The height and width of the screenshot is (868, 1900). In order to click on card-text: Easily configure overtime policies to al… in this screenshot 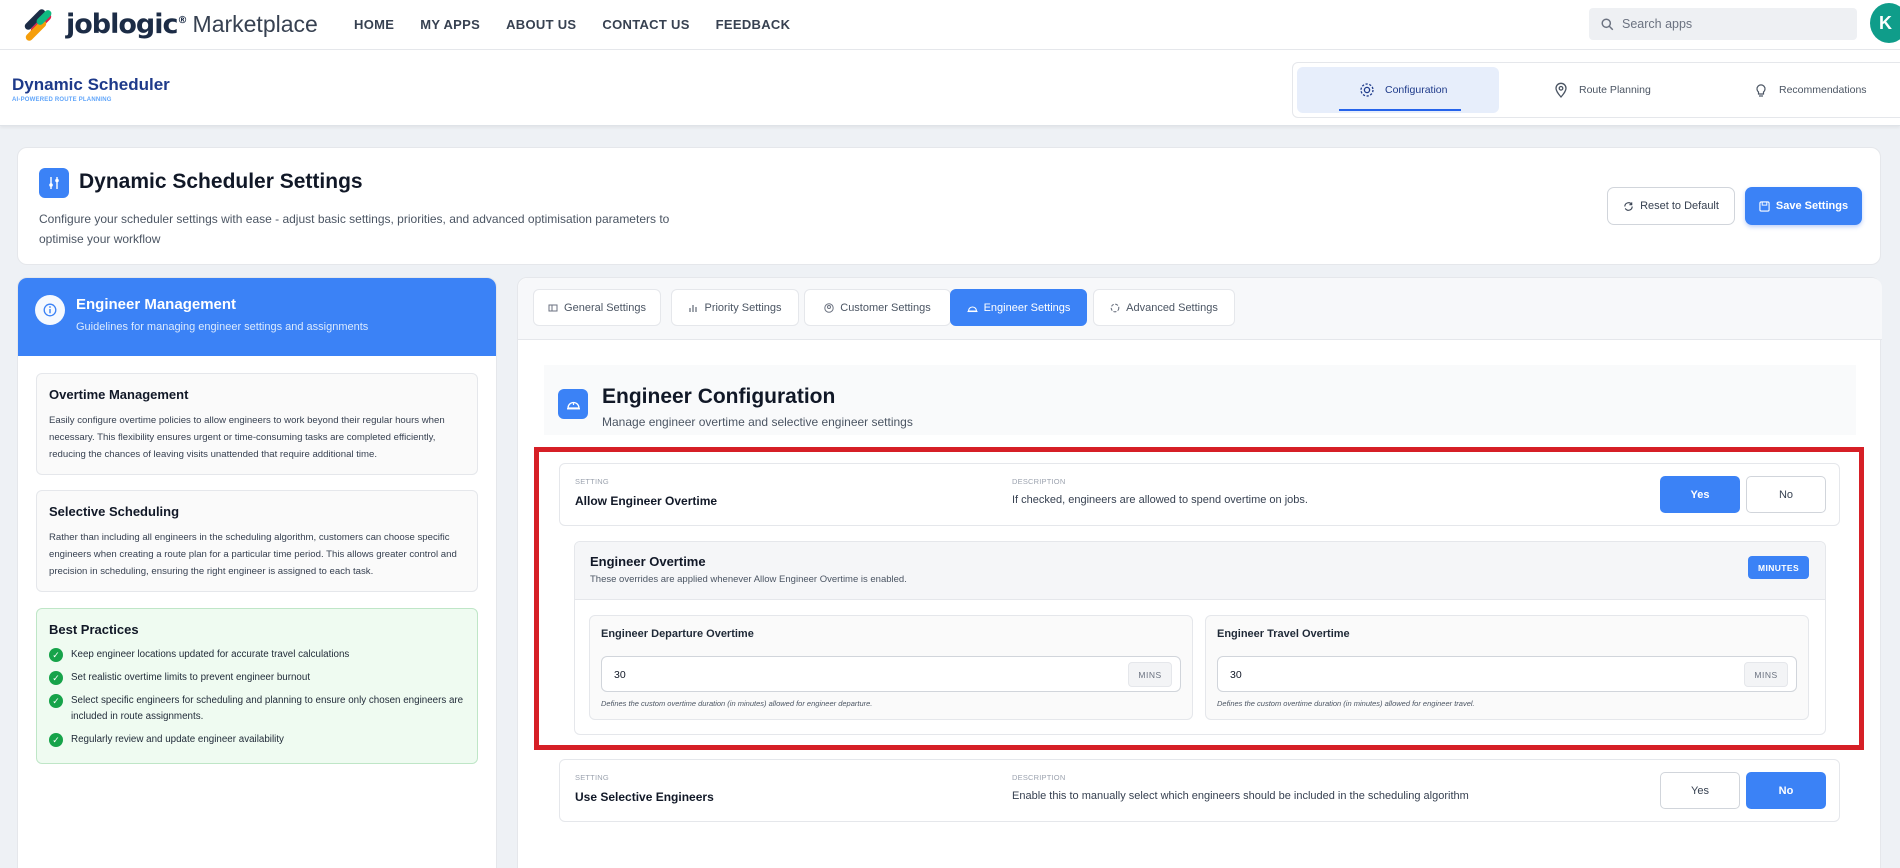, I will do `click(247, 437)`.